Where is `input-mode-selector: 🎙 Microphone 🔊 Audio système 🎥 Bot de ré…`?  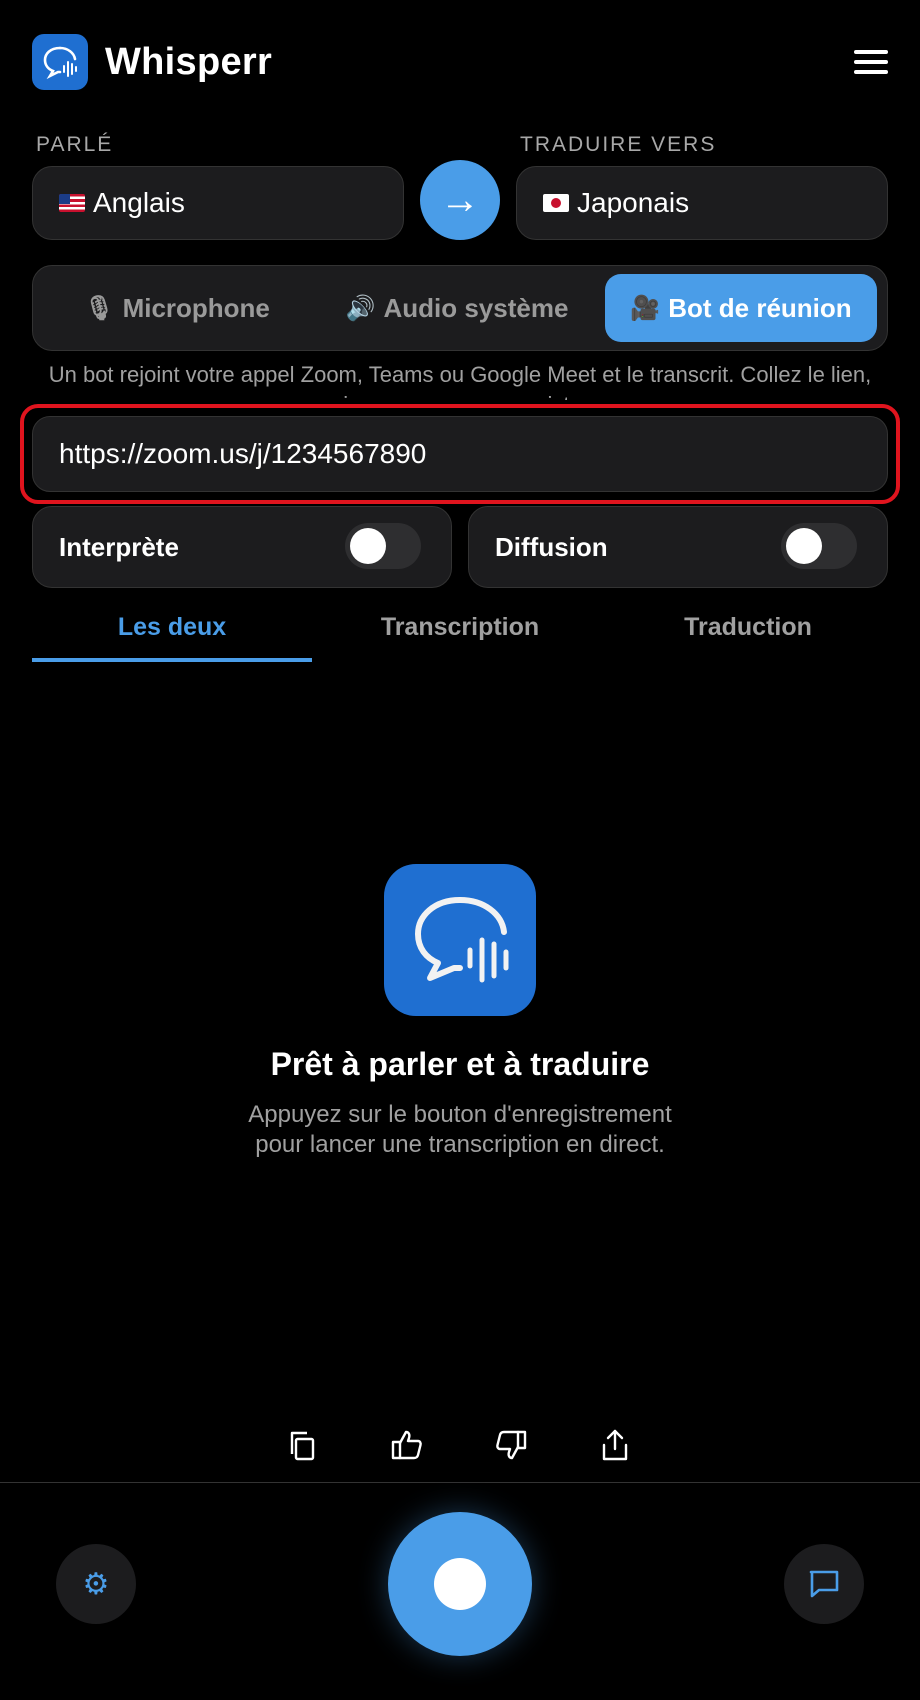 input-mode-selector: 🎙 Microphone 🔊 Audio système 🎥 Bot de ré… is located at coordinates (460, 308).